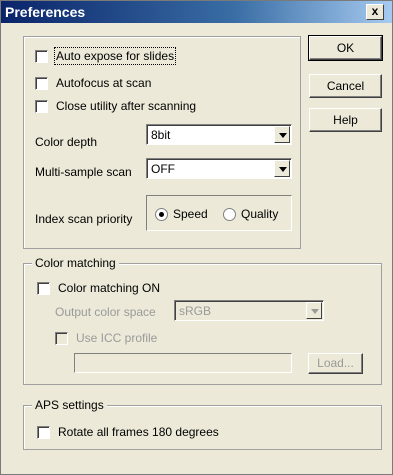 Image resolution: width=393 pixels, height=475 pixels. I want to click on checkbox-label: Use ICC profile, so click(117, 338).